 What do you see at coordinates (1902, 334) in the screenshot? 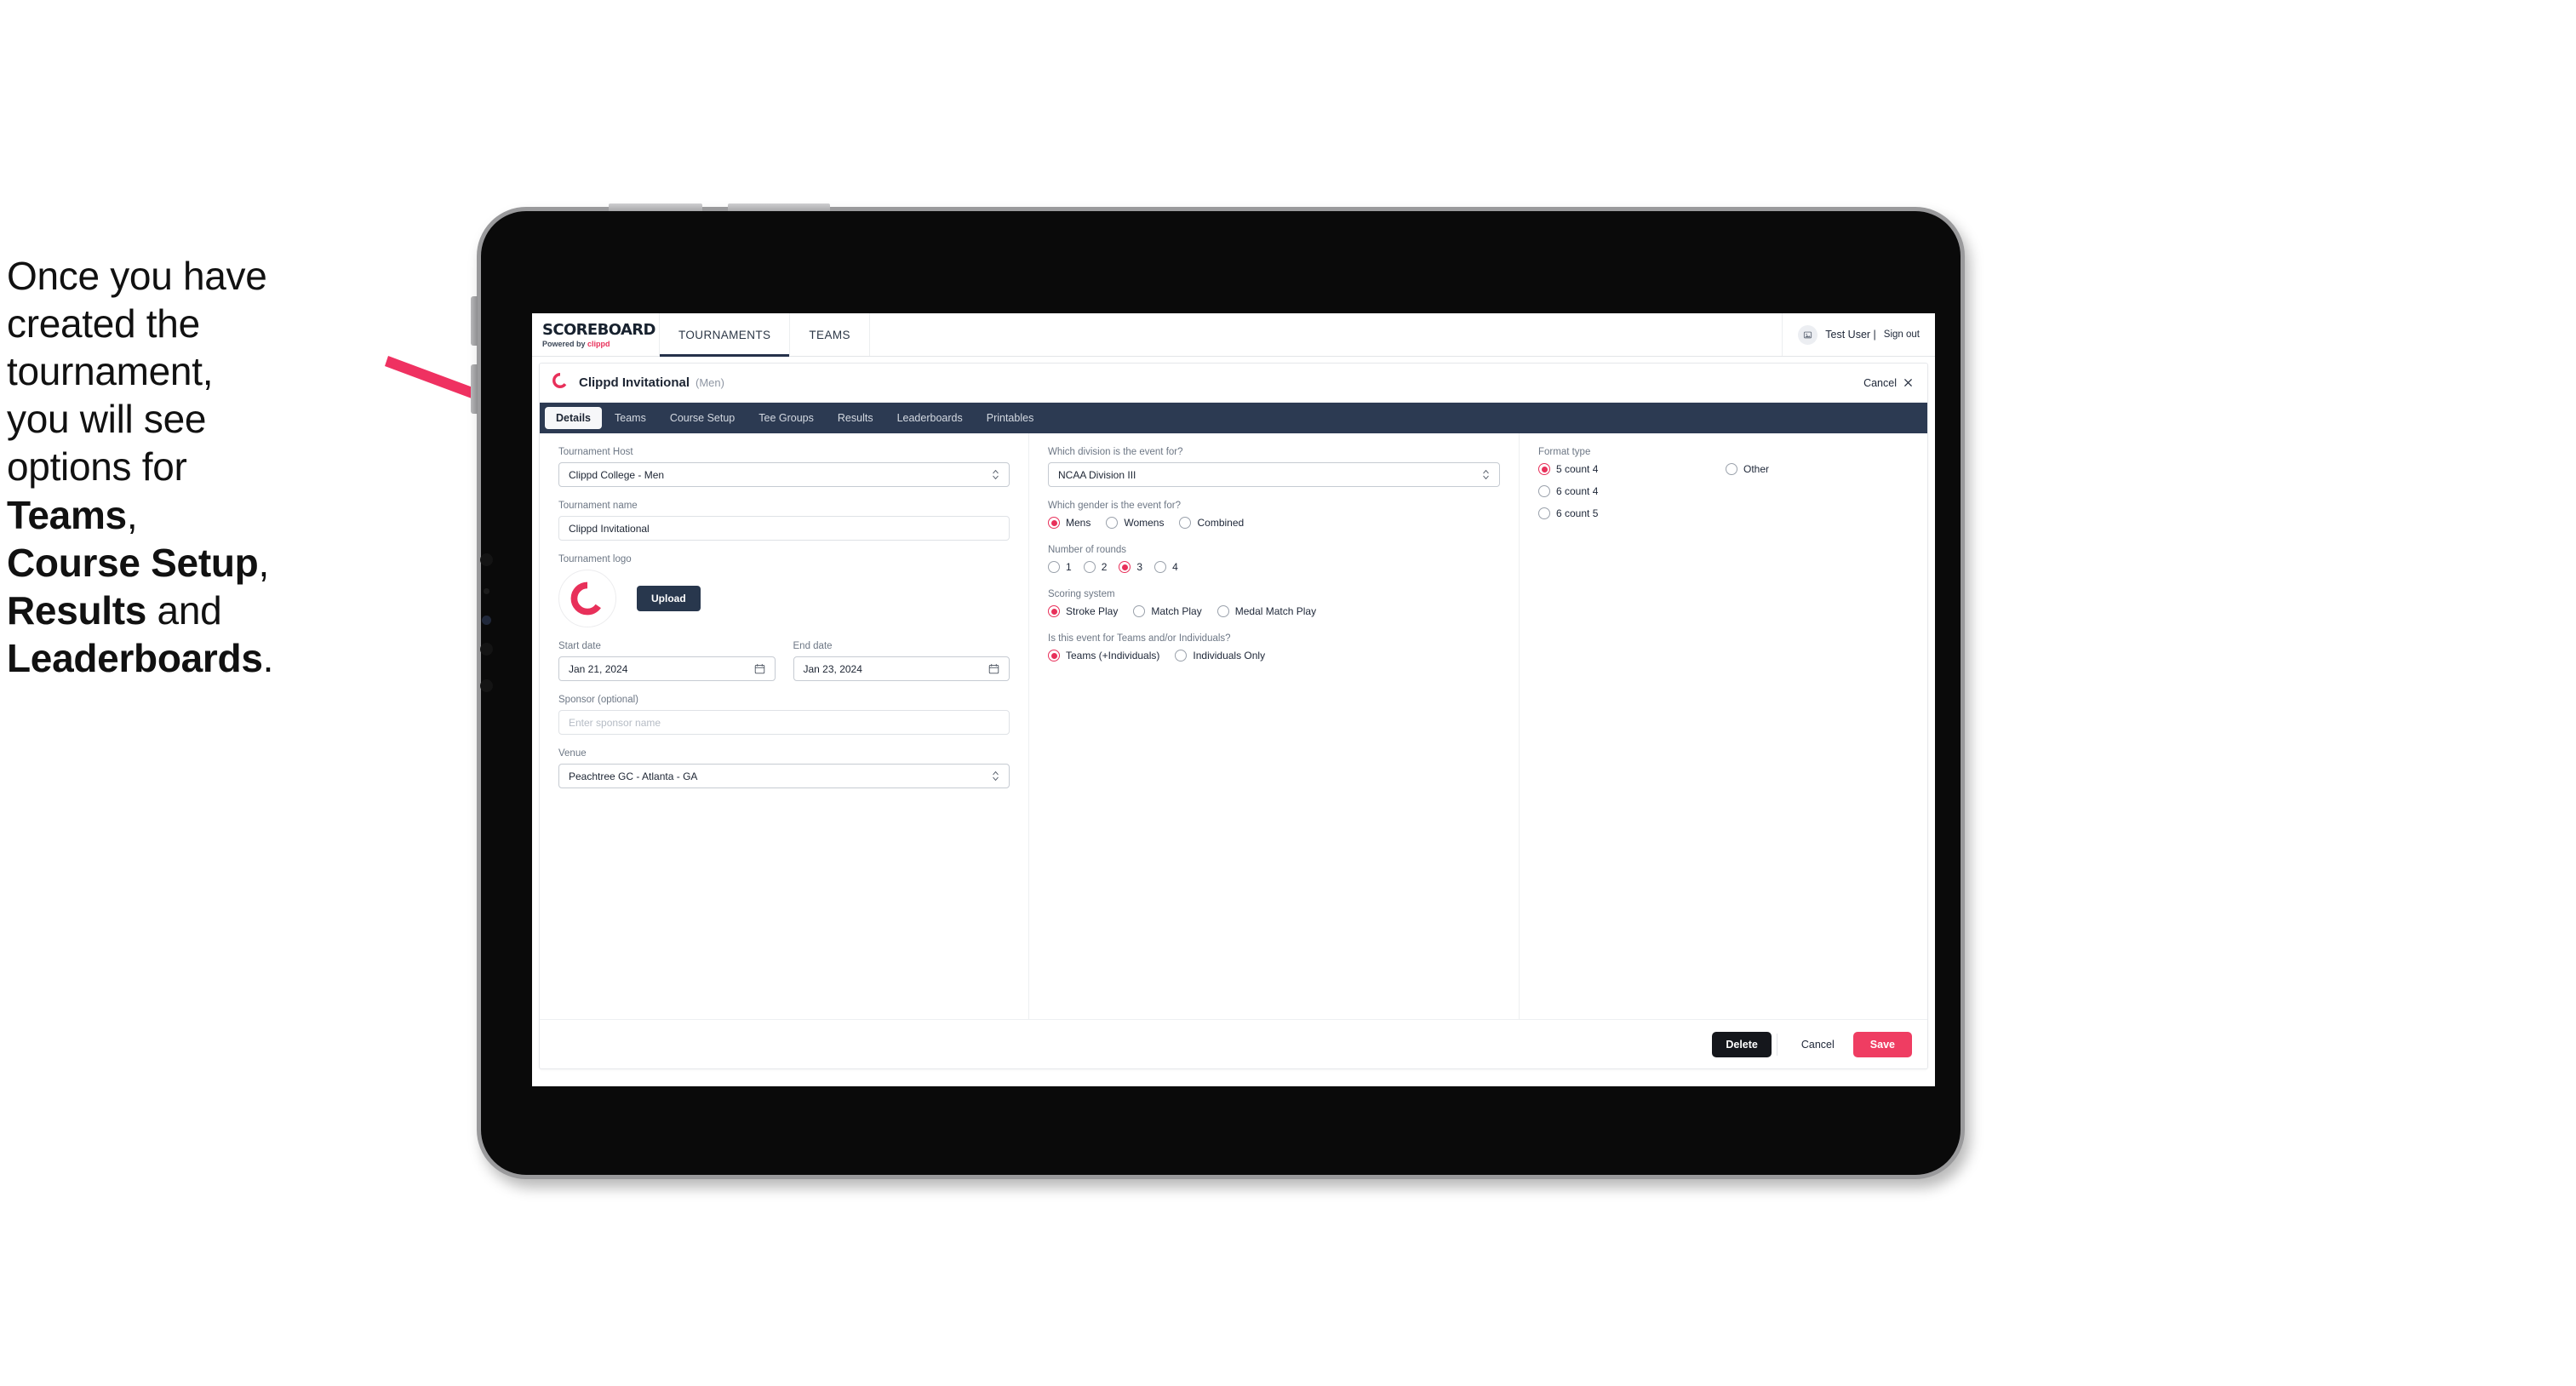
I see `sign-out-link: Sign out` at bounding box center [1902, 334].